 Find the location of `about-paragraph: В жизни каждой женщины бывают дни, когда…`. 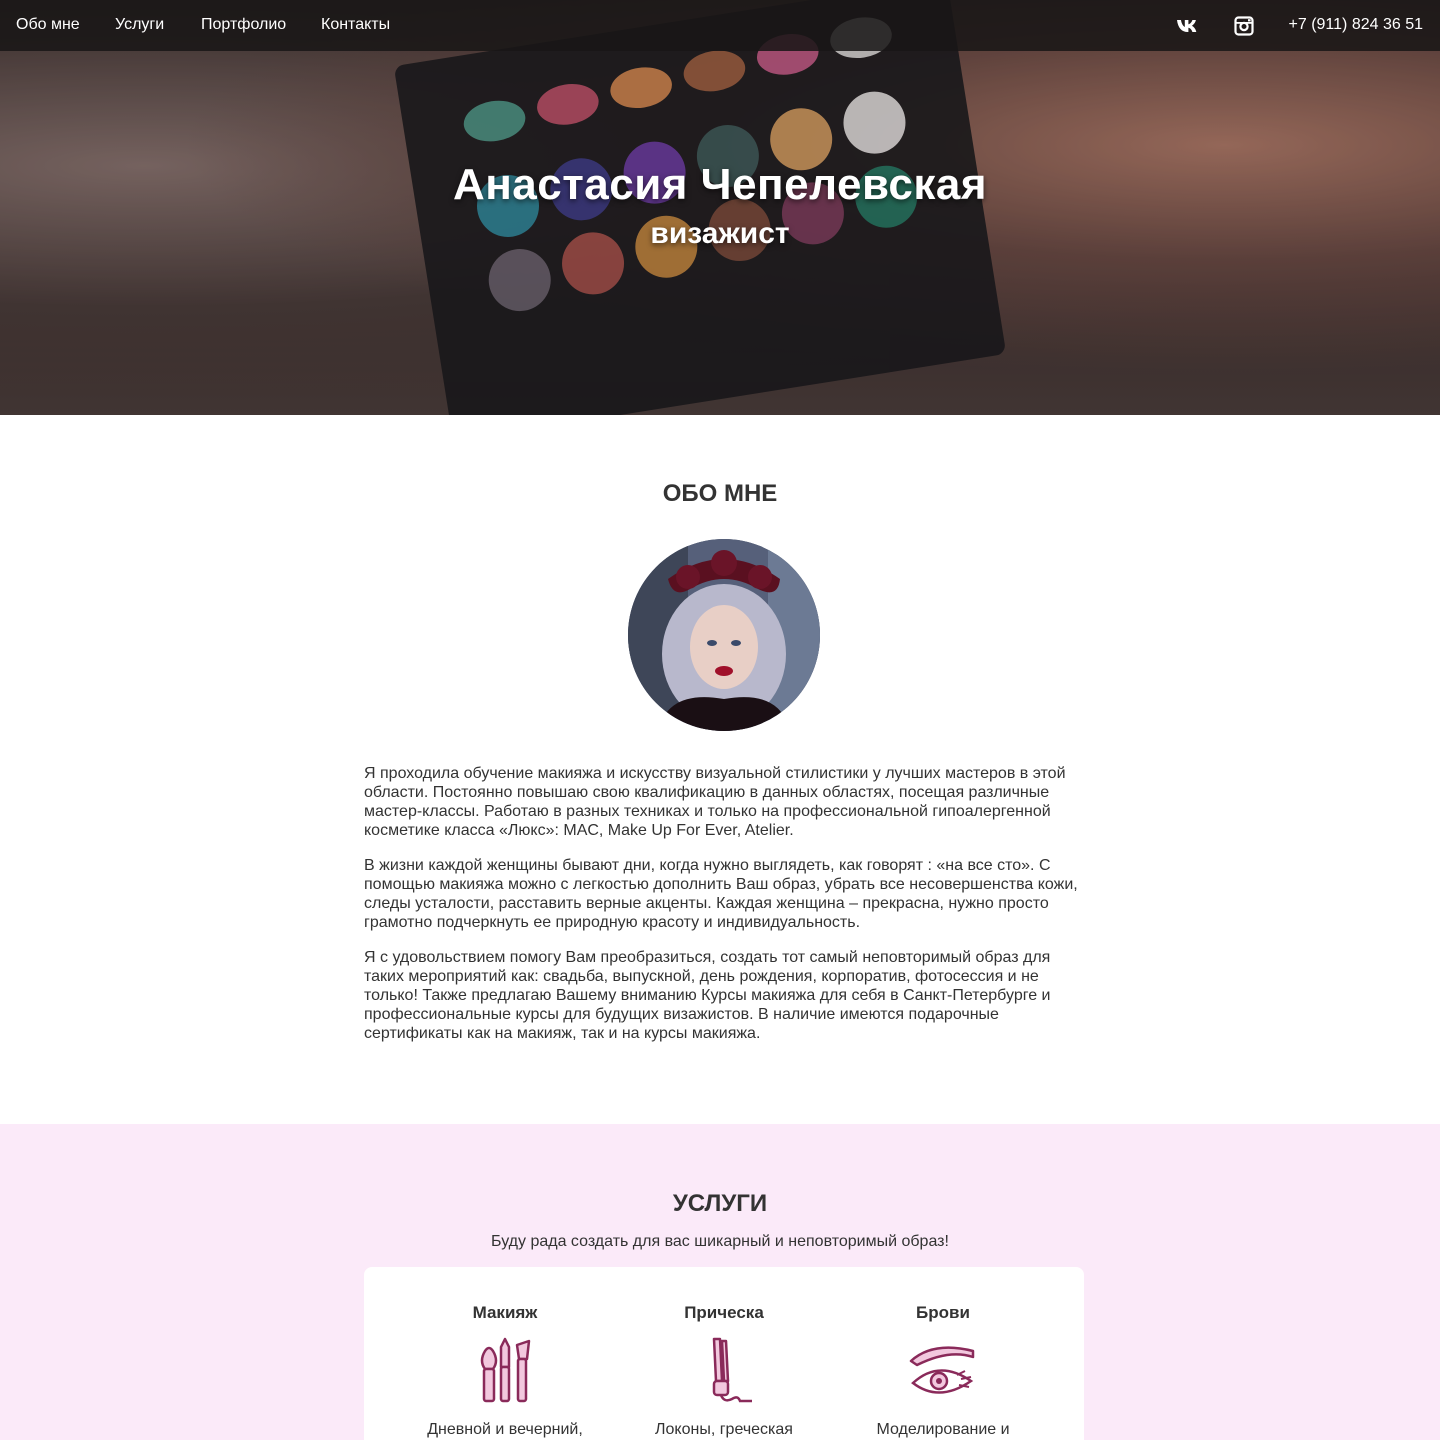

about-paragraph: В жизни каждой женщины бывают дни, когда… is located at coordinates (721, 894).